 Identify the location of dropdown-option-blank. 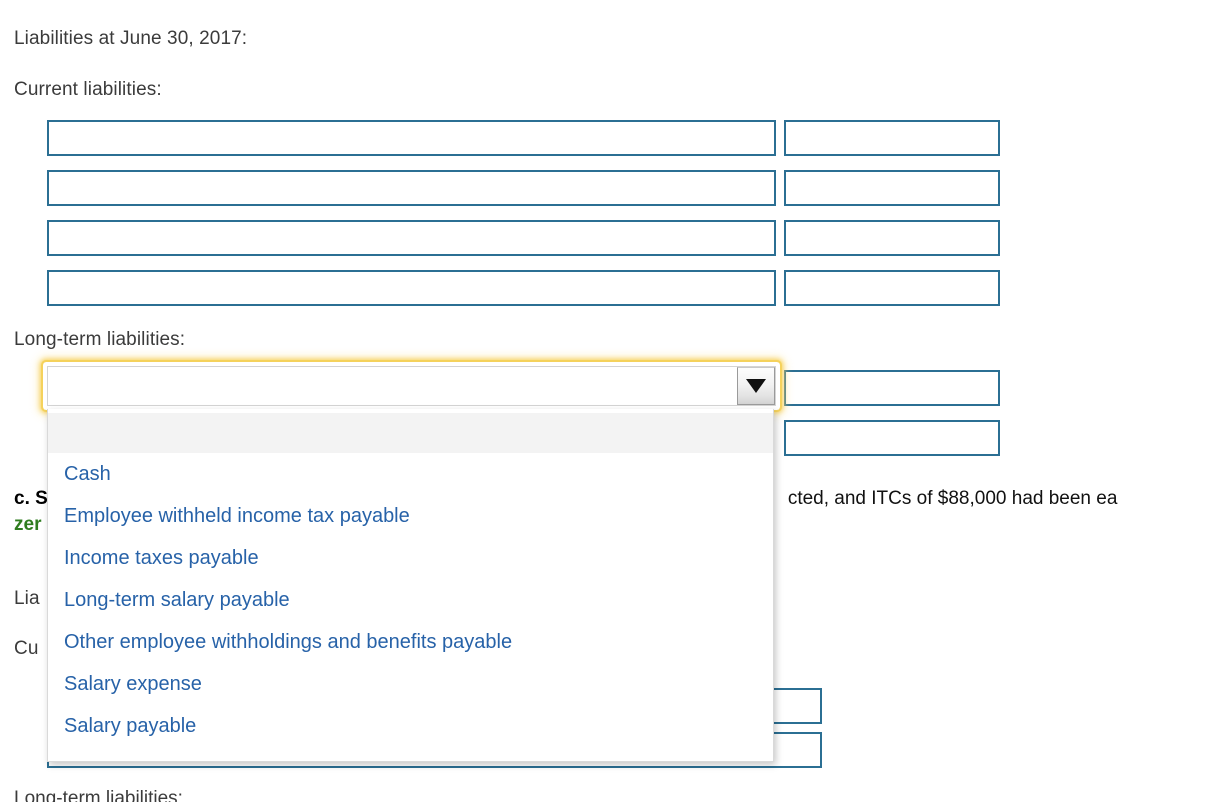
(410, 433).